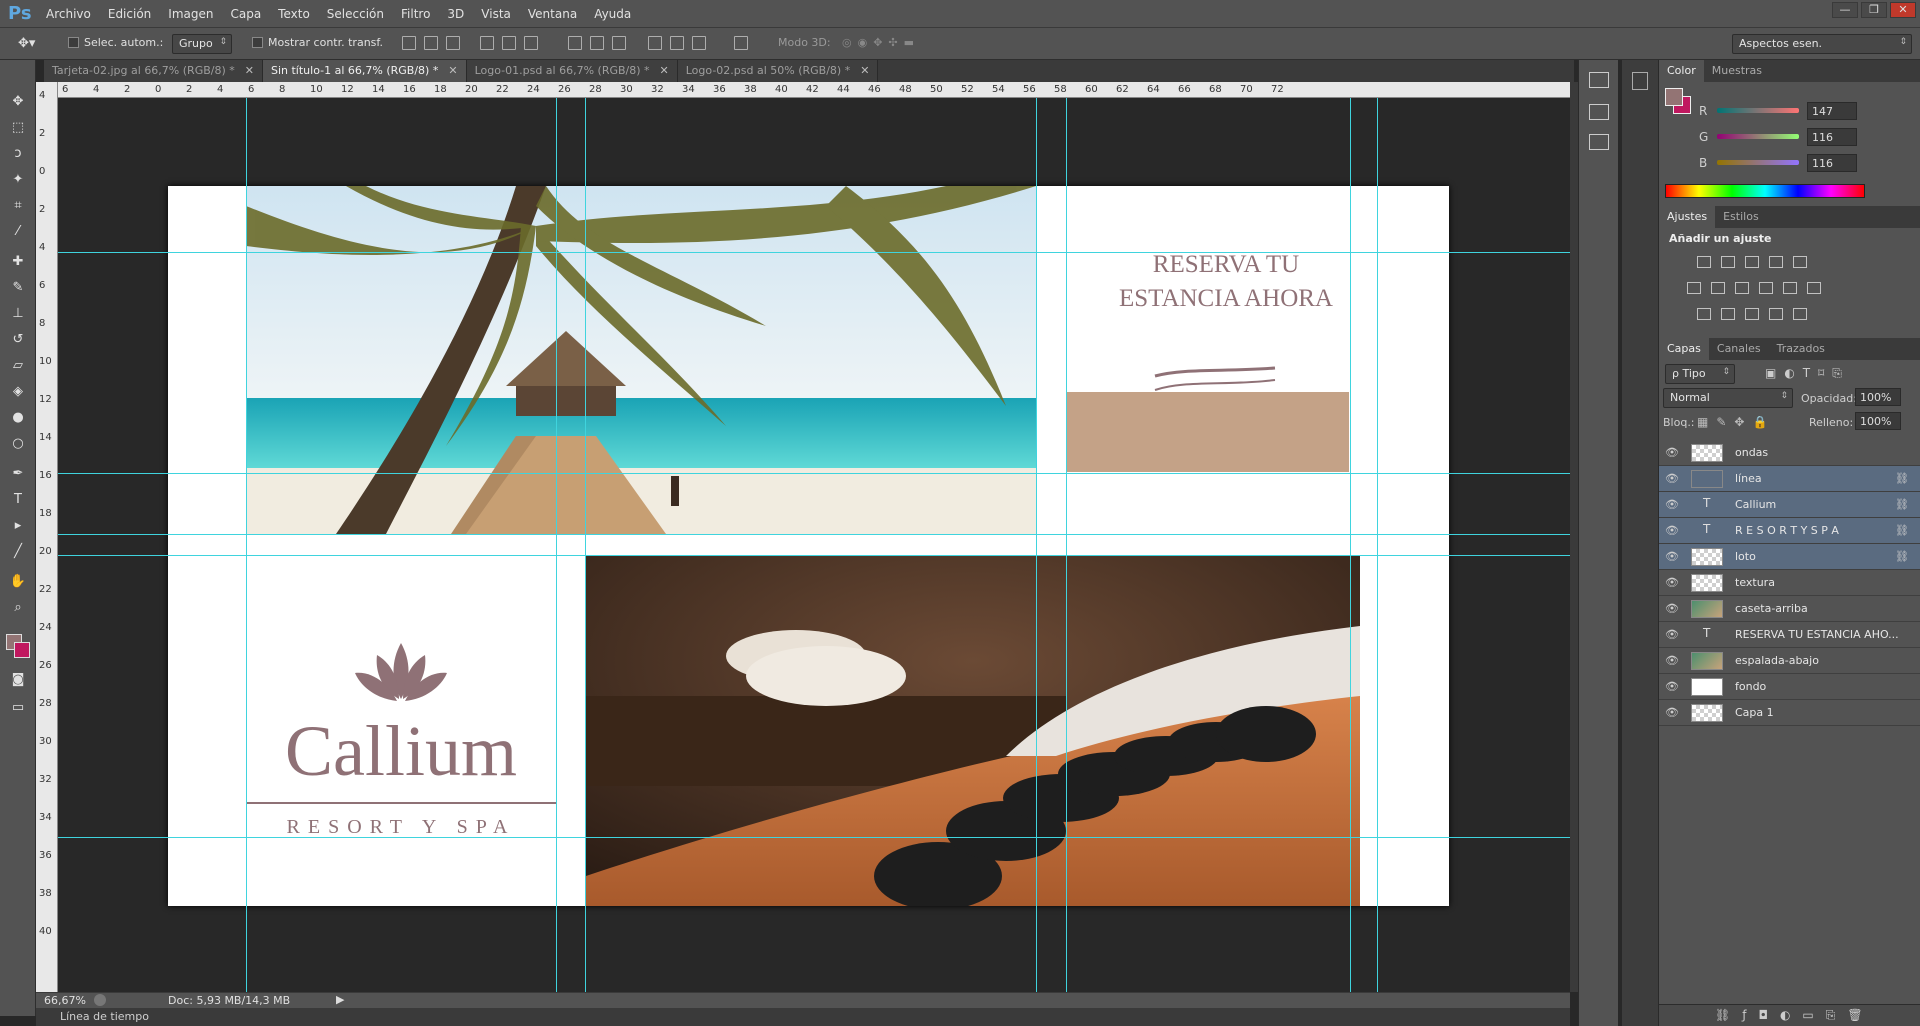 This screenshot has height=1026, width=1920. What do you see at coordinates (18, 474) in the screenshot?
I see `pen-tool-icon: ✒` at bounding box center [18, 474].